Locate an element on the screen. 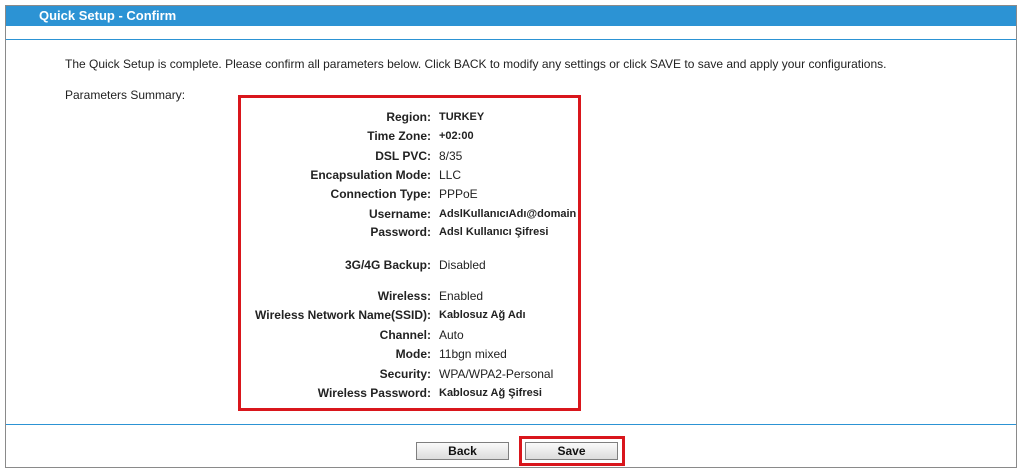 This screenshot has height=476, width=1024. param-row-password: Password: Adsl Kullanıcı Şifresi is located at coordinates (511, 233).